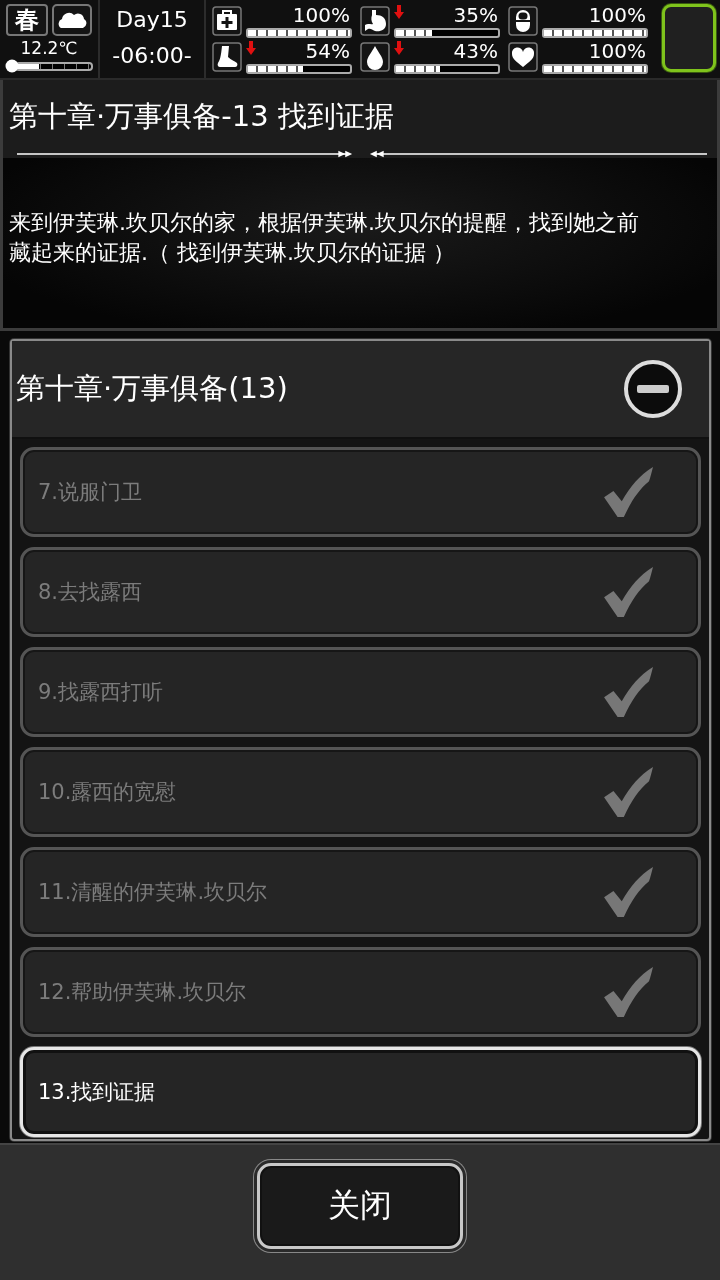 The image size is (720, 1280). I want to click on temperature-text: 12.2℃, so click(49, 48).